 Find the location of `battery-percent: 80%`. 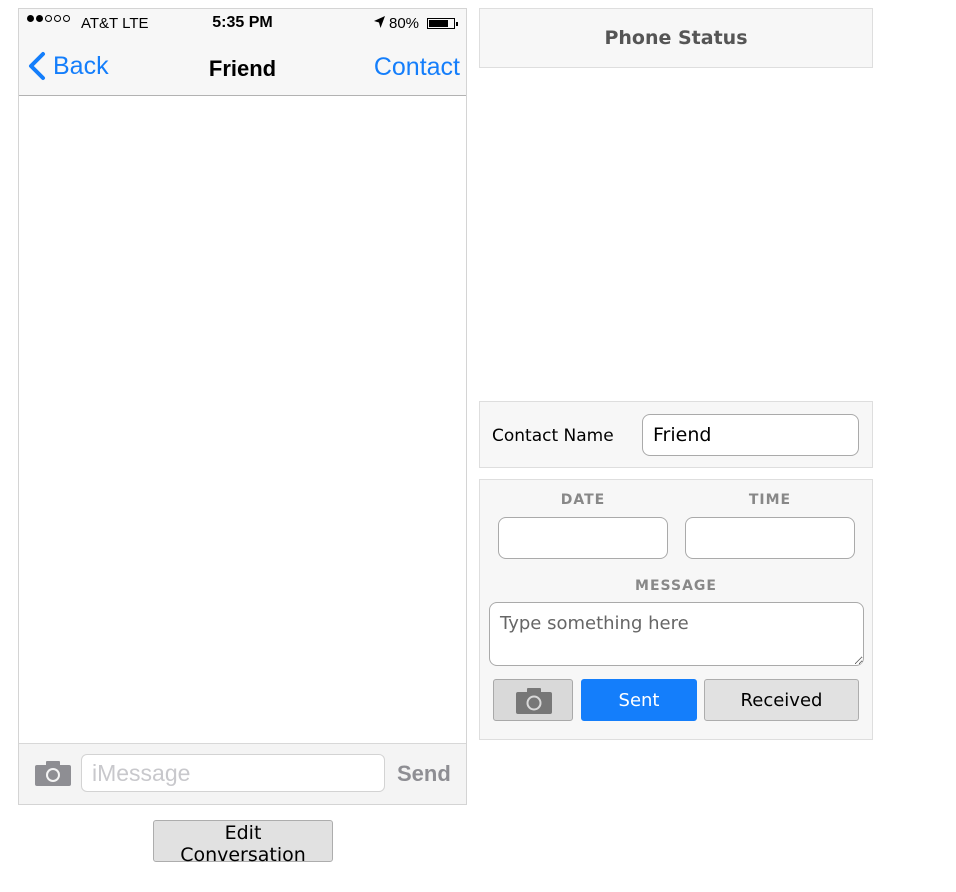

battery-percent: 80% is located at coordinates (404, 23).